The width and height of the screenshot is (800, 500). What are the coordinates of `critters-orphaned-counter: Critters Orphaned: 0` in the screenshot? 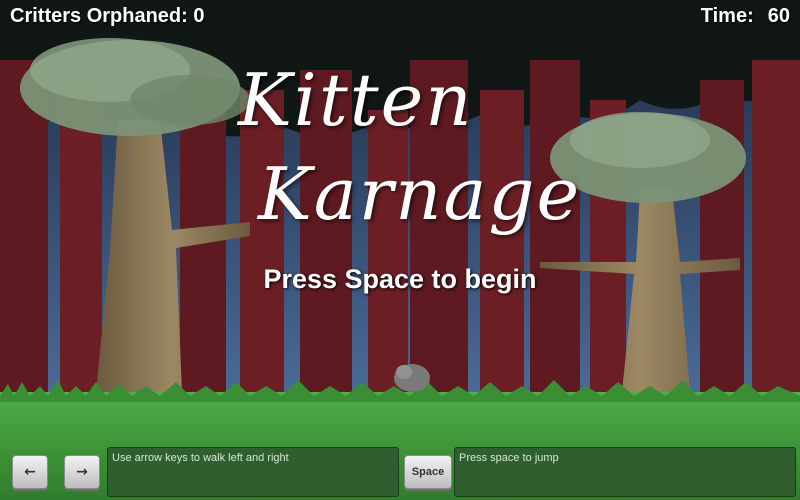 It's located at (107, 16).